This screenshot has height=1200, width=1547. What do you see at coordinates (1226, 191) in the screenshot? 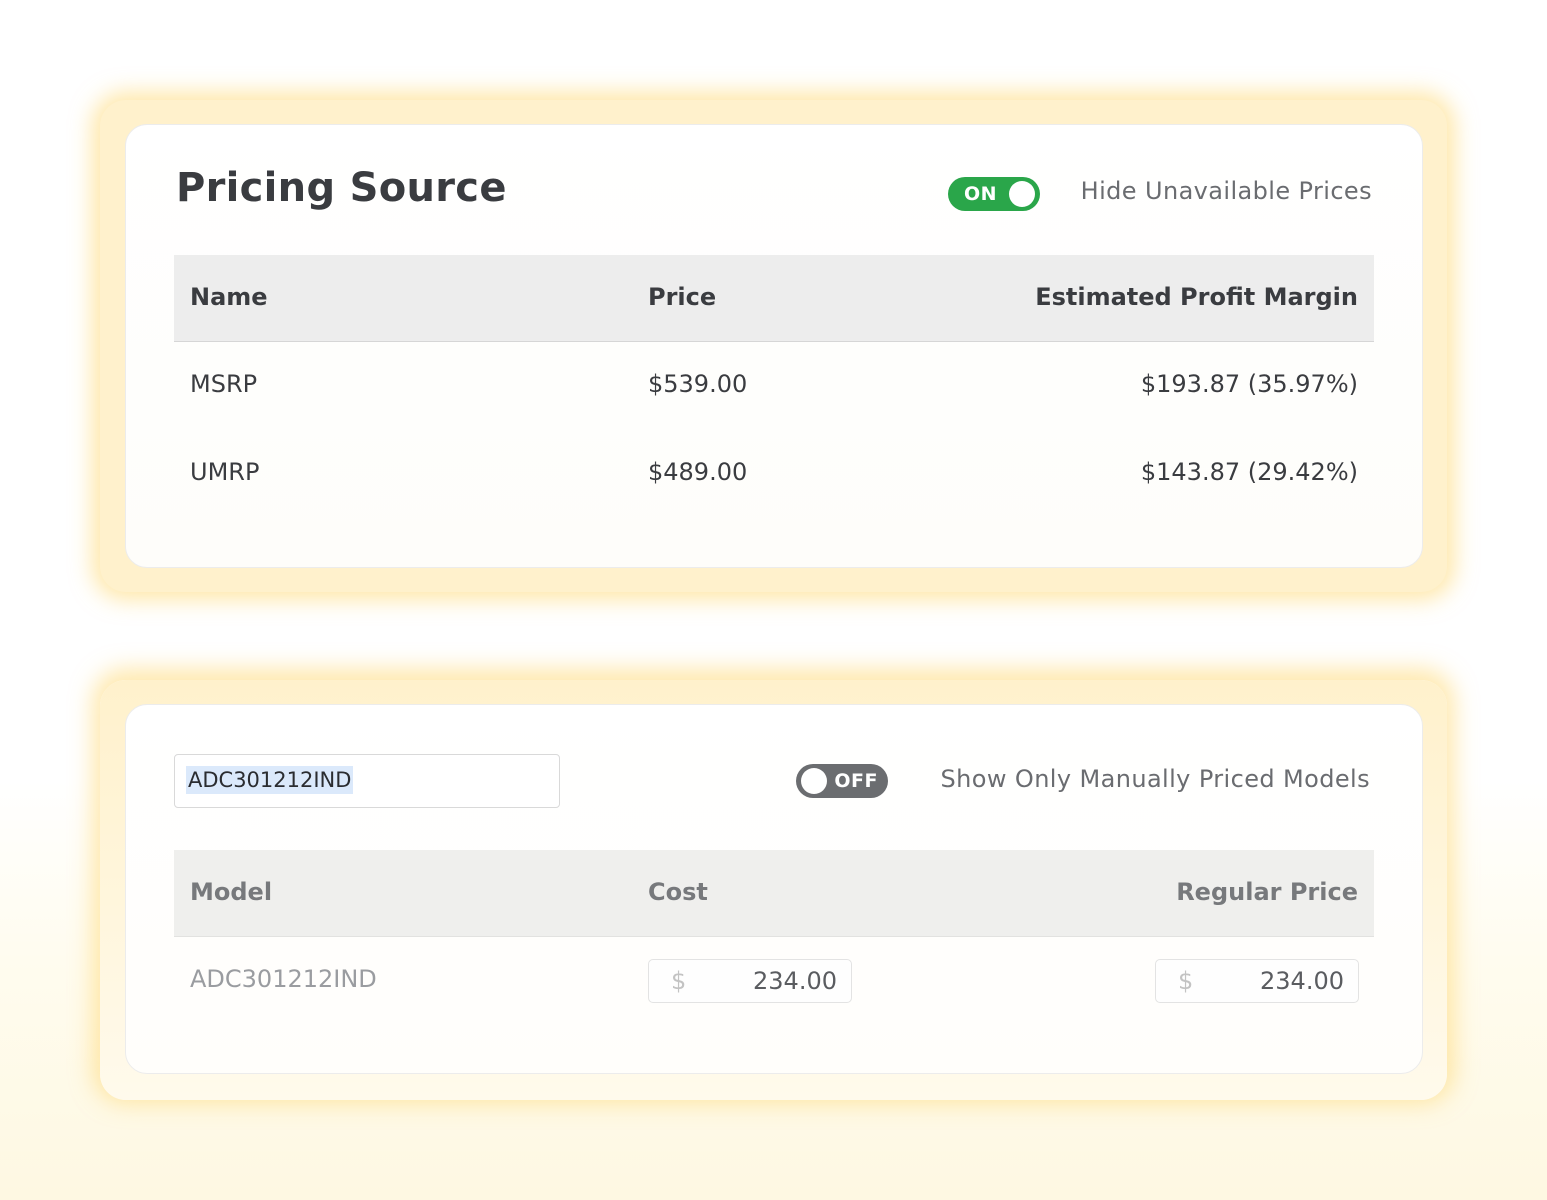
I see `hide-unavailable-label: Hide Unavailable Prices` at bounding box center [1226, 191].